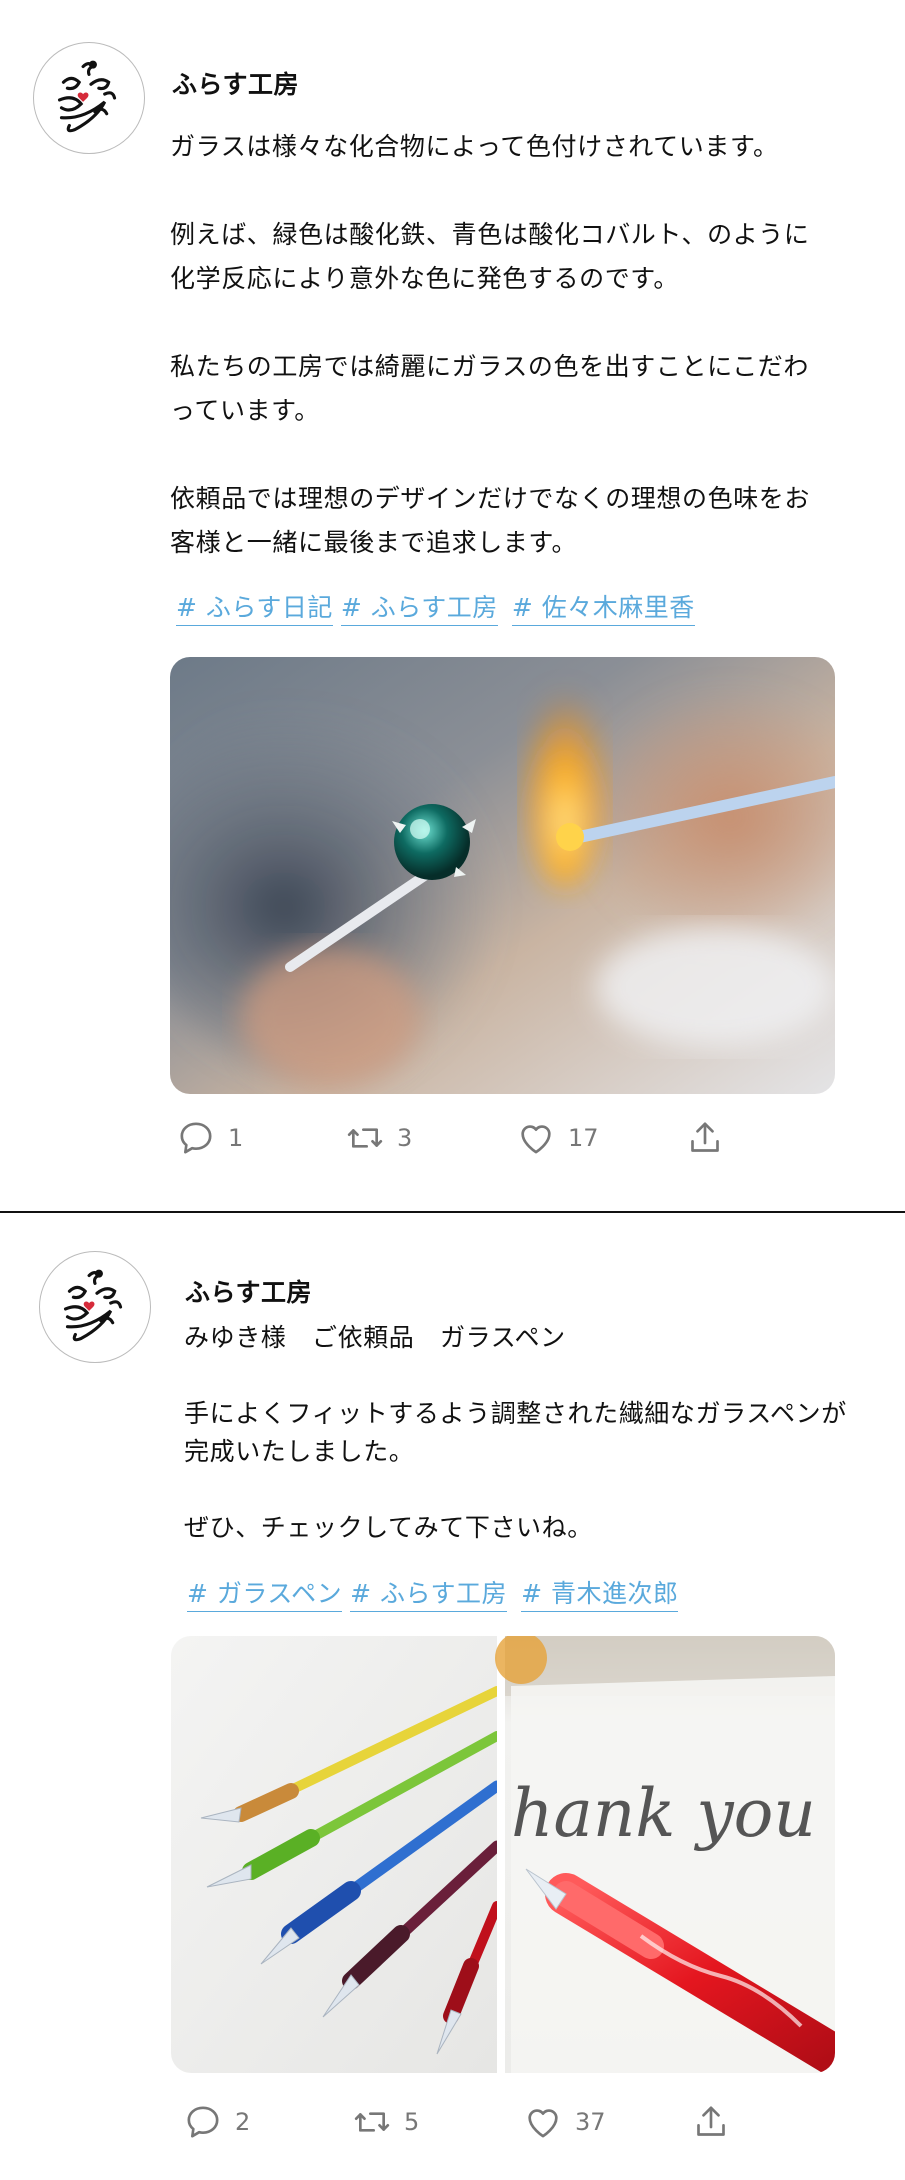 Image resolution: width=905 pixels, height=2180 pixels. Describe the element at coordinates (663, 1813) in the screenshot. I see `thank-you-text: hank you` at that location.